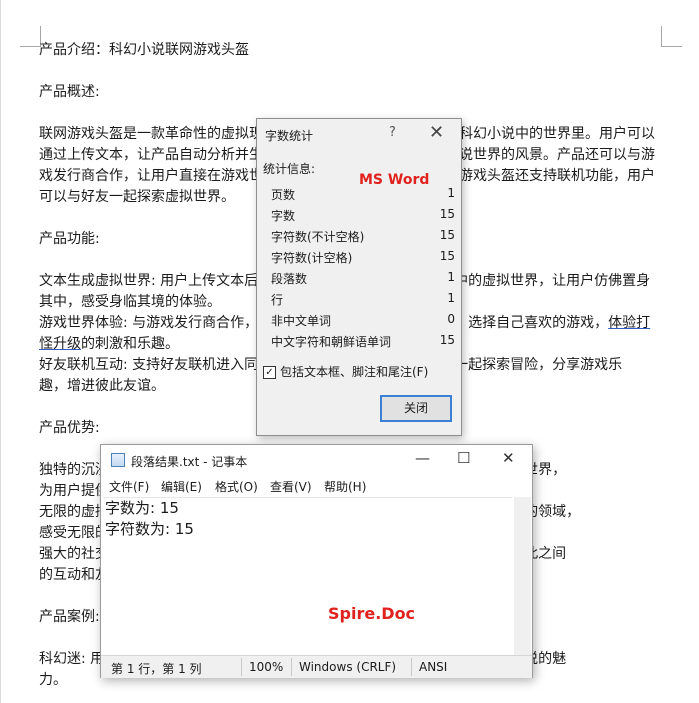  I want to click on stat-row-lines: 行 1, so click(363, 301).